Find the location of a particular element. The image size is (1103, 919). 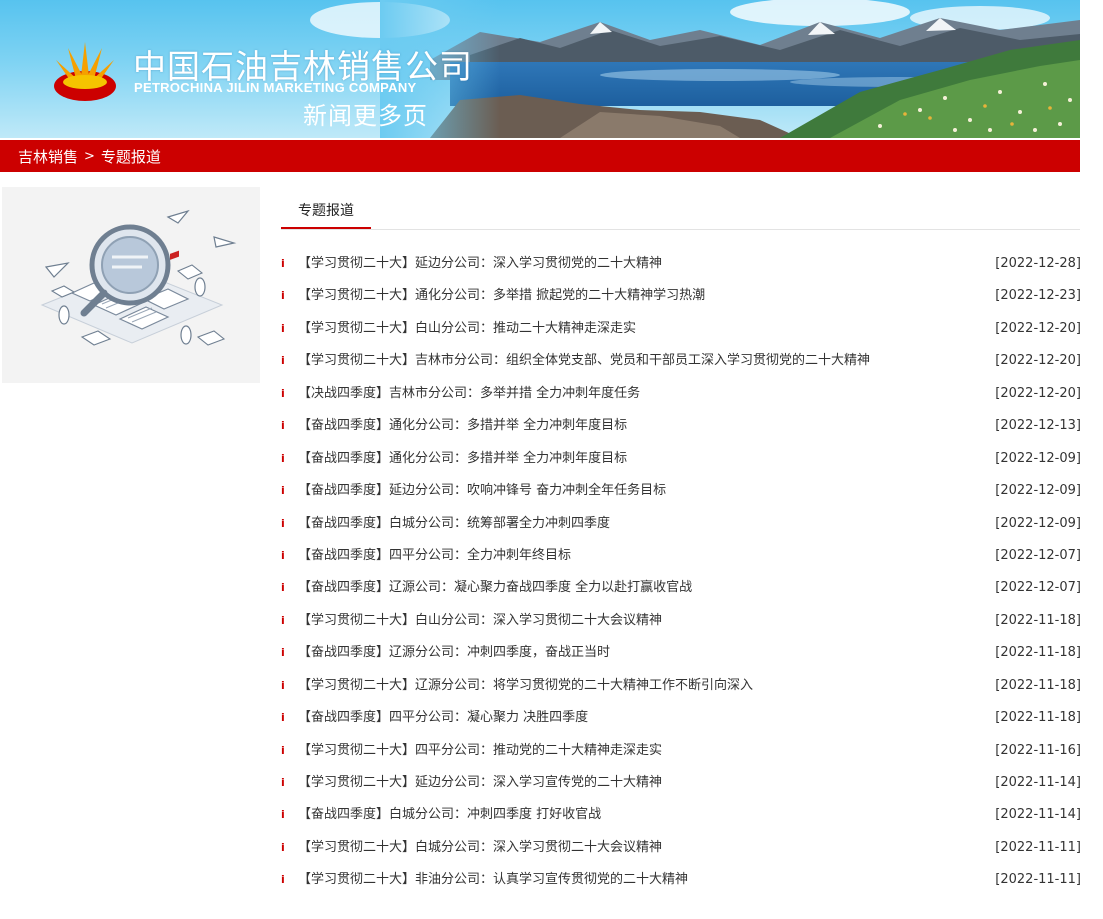

news-date: [2022-12-13] is located at coordinates (1038, 426).